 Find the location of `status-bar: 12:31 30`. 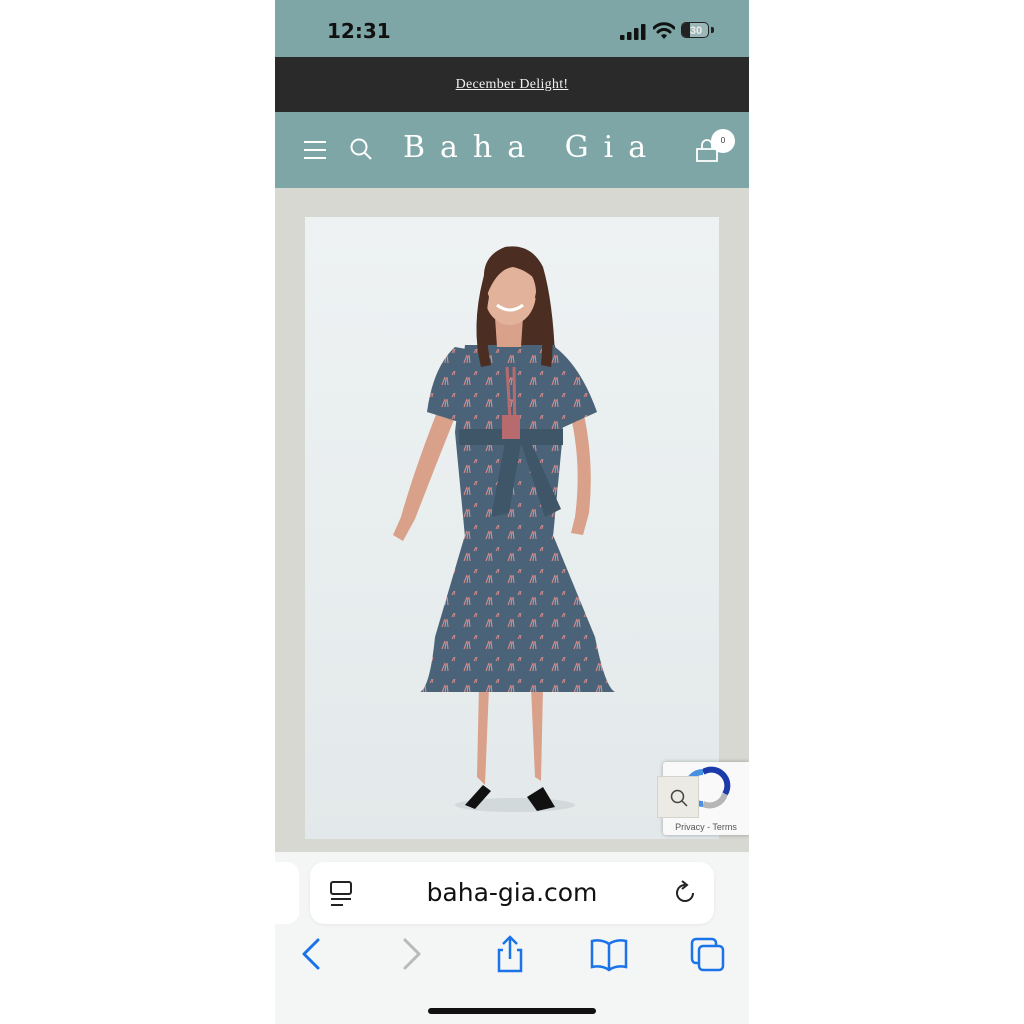

status-bar: 12:31 30 is located at coordinates (512, 28).